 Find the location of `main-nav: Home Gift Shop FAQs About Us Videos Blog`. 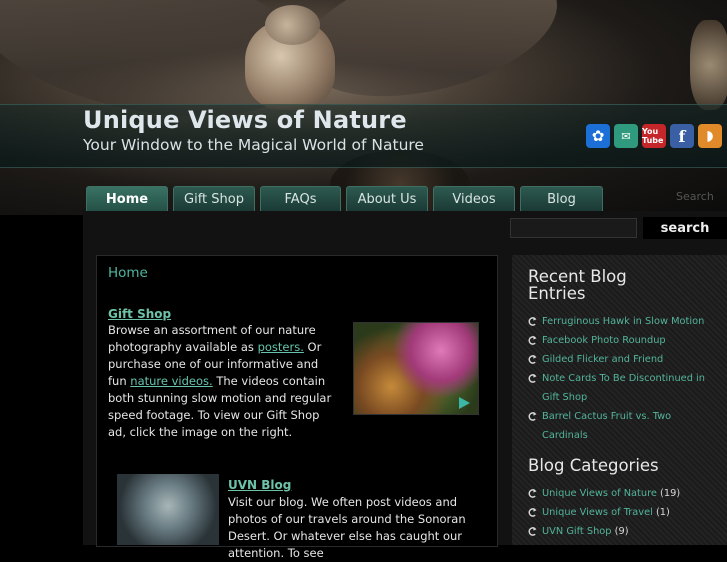

main-nav: Home Gift Shop FAQs About Us Videos Blog is located at coordinates (344, 198).